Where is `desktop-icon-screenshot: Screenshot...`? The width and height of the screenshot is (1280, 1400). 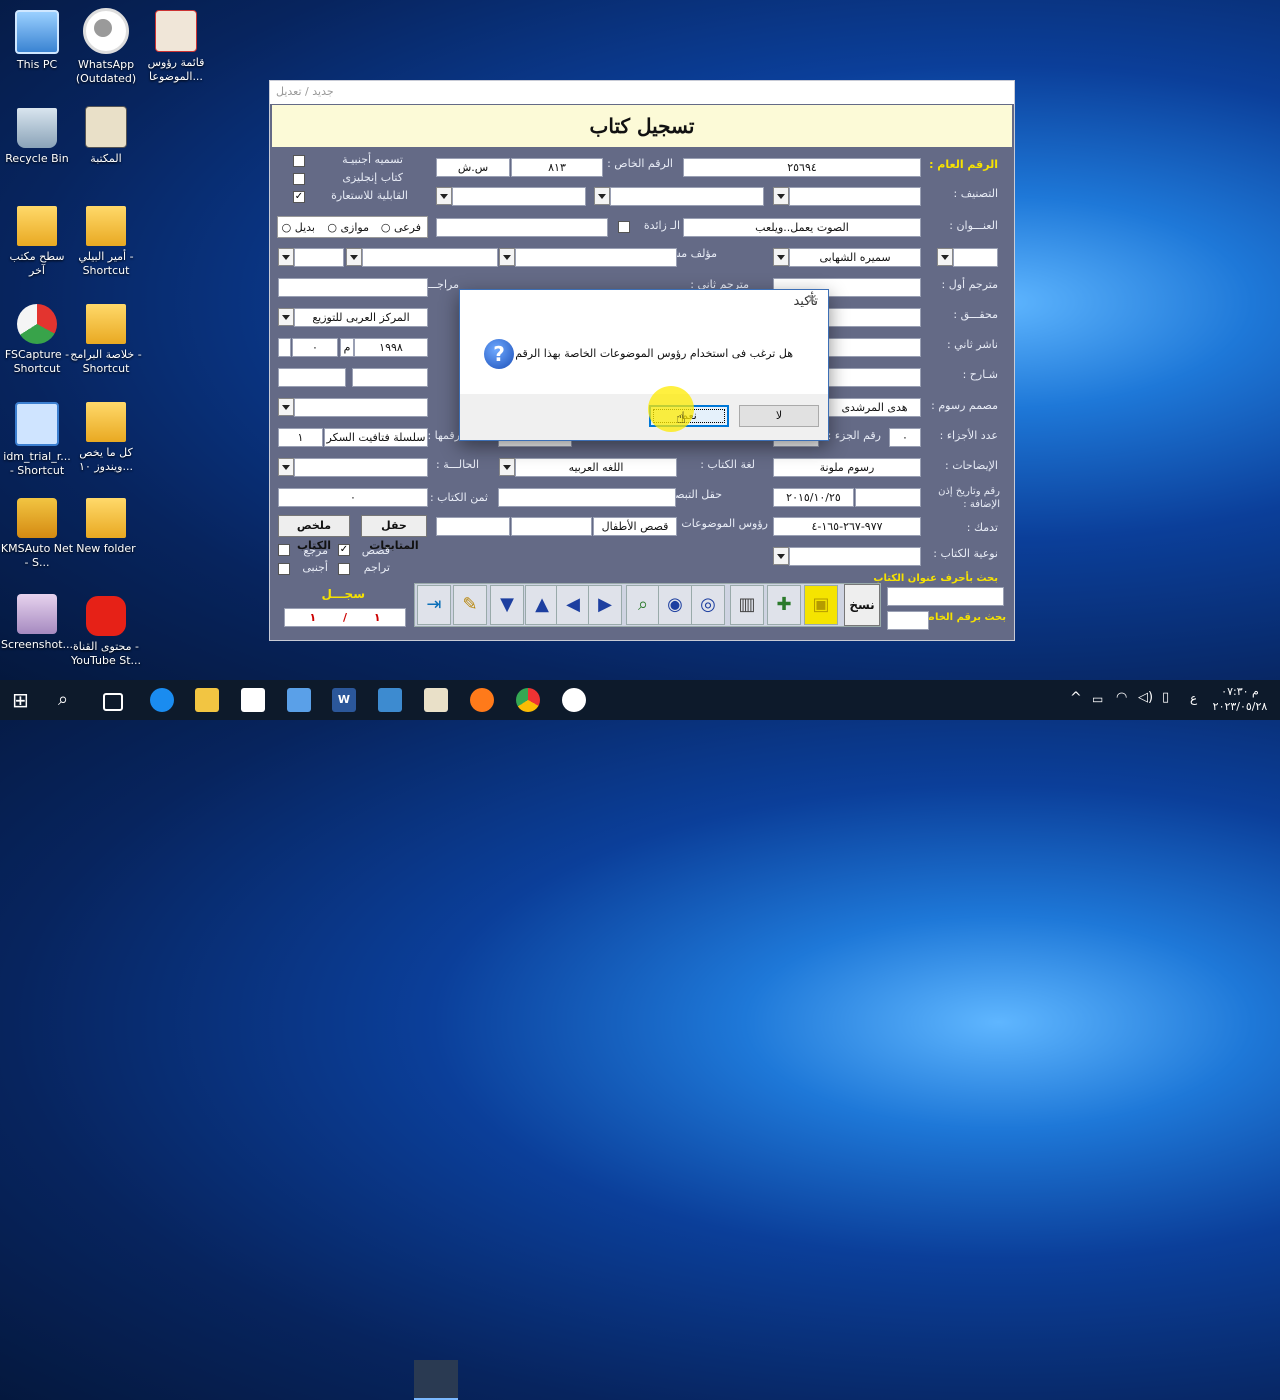
desktop-icon-screenshot: Screenshot... is located at coordinates (37, 623).